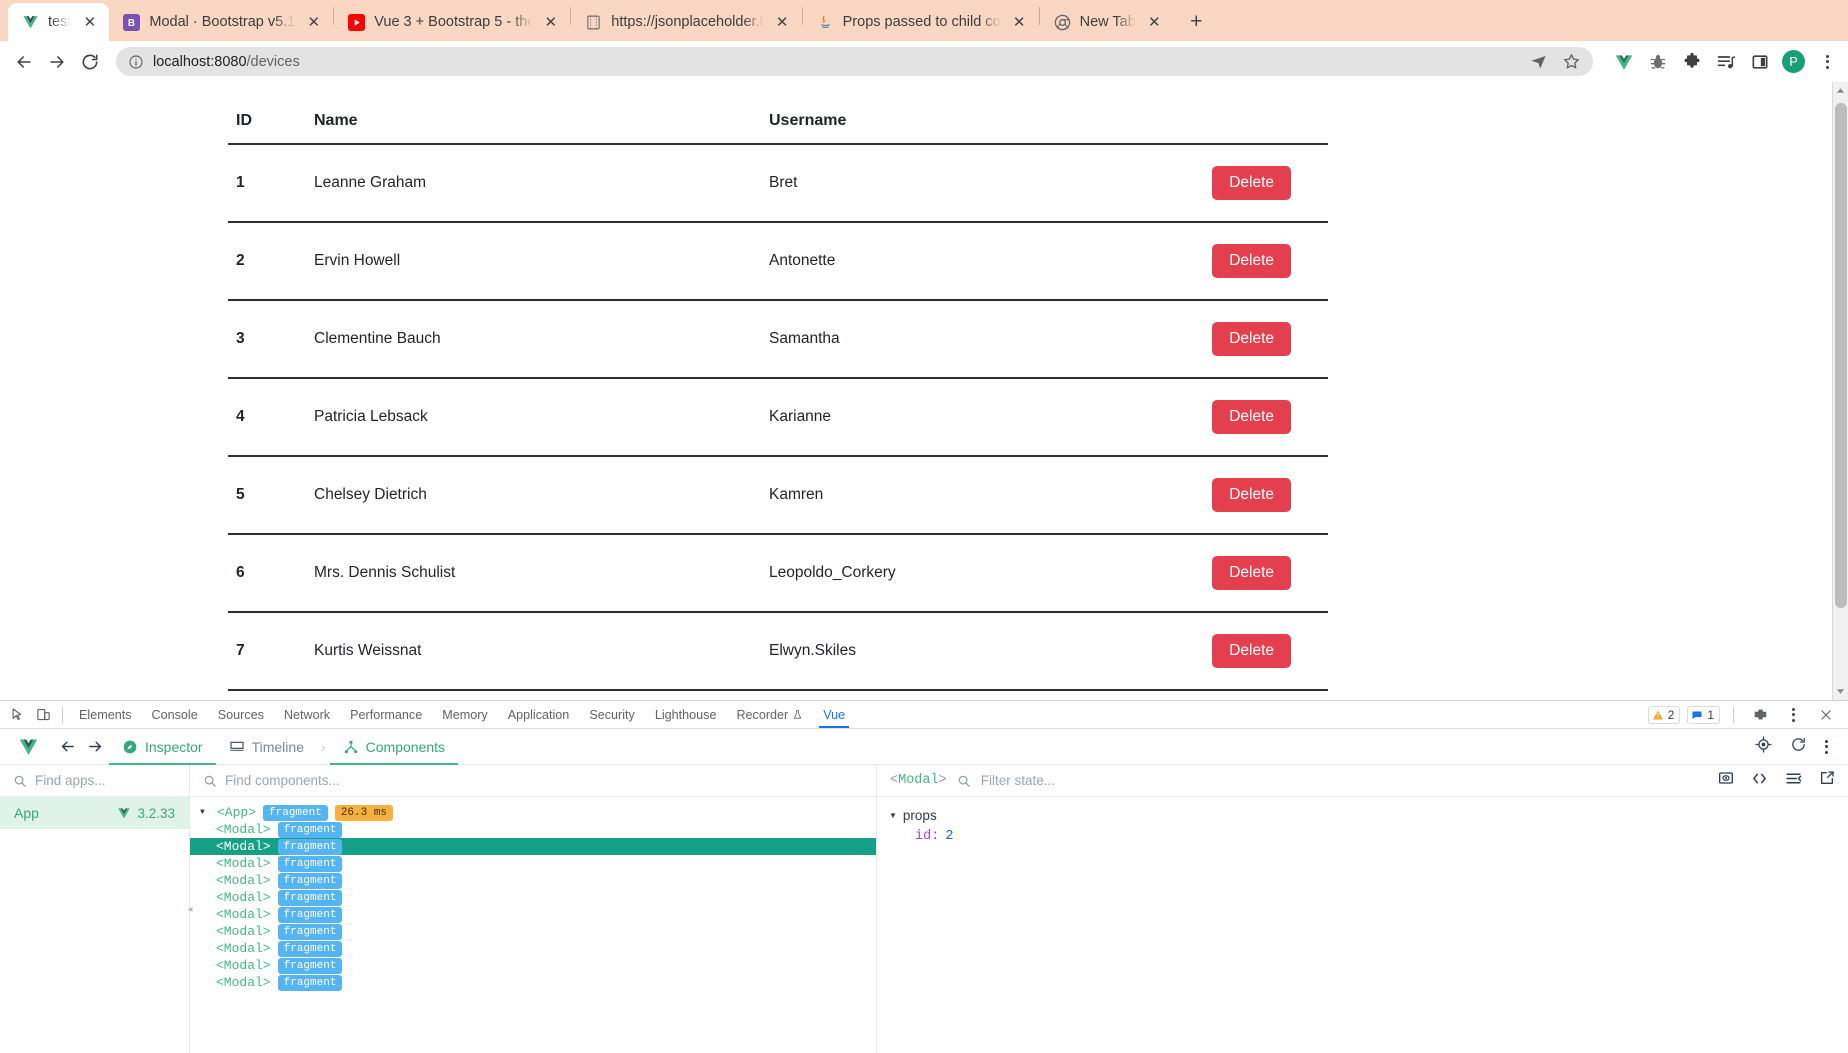 This screenshot has width=1848, height=1053. Describe the element at coordinates (612, 714) in the screenshot. I see `tab-security: Security` at that location.